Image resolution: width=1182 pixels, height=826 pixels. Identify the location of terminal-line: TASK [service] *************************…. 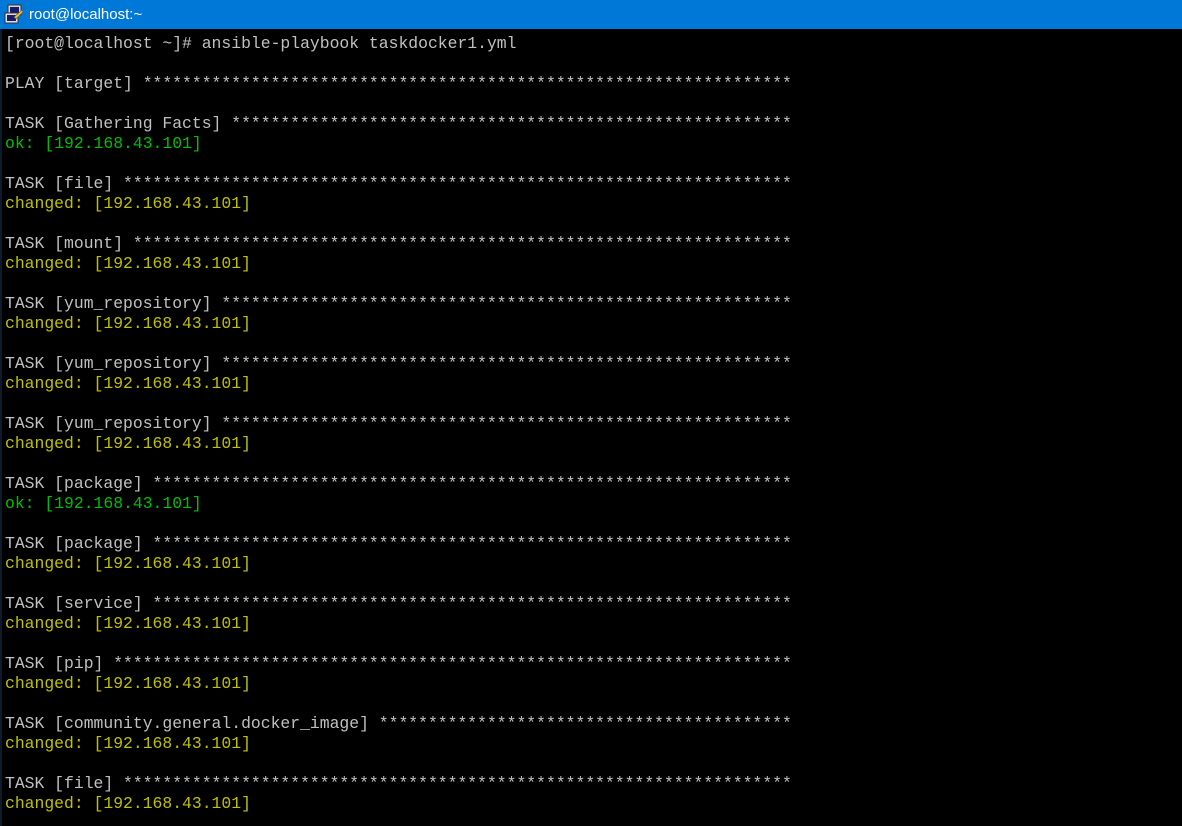
(398, 603).